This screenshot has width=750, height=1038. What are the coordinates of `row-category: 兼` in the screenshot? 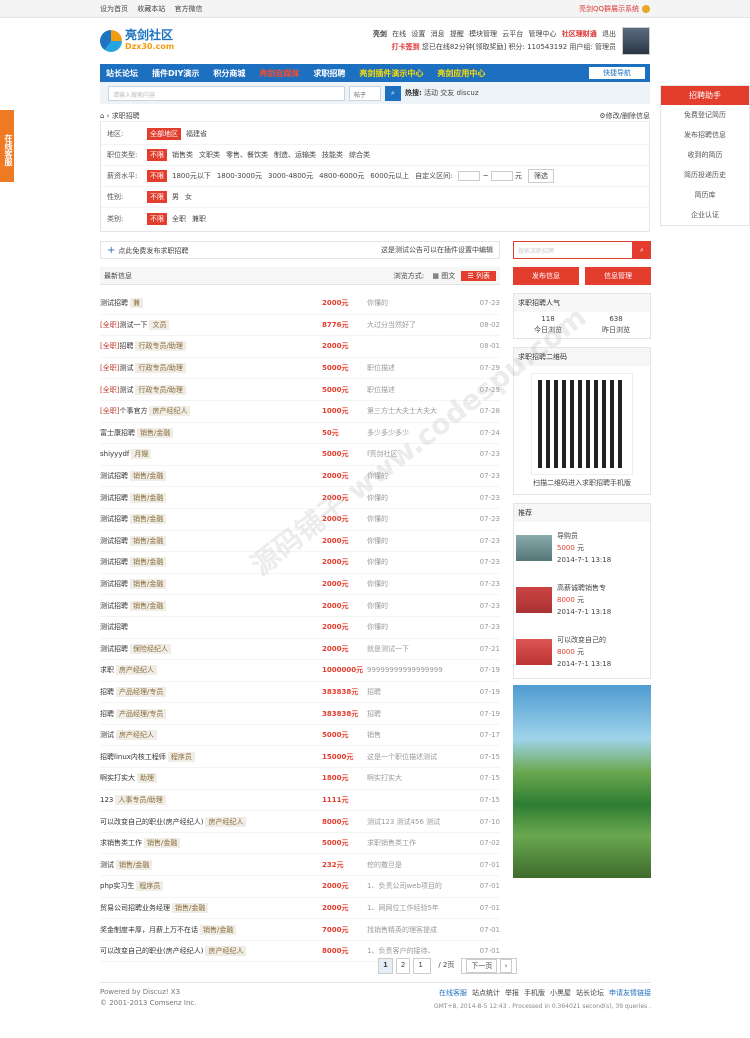 It's located at (136, 303).